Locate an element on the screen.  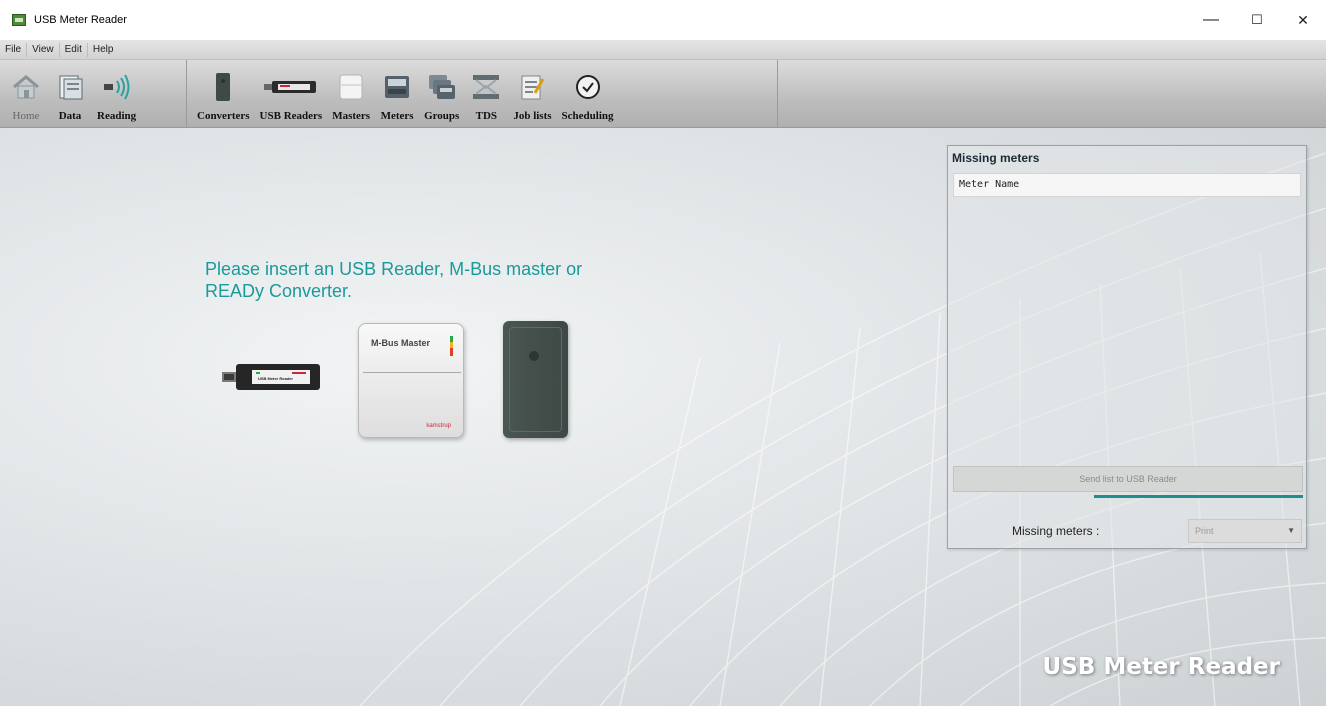
tool-label: Converters is located at coordinates (223, 116).